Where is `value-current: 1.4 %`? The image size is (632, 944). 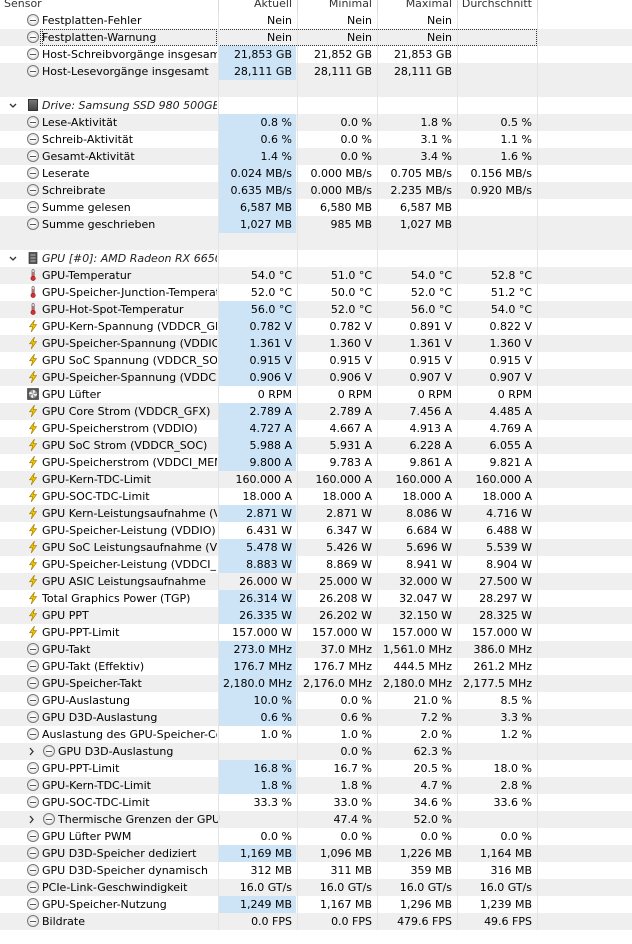
value-current: 1.4 % is located at coordinates (257, 156).